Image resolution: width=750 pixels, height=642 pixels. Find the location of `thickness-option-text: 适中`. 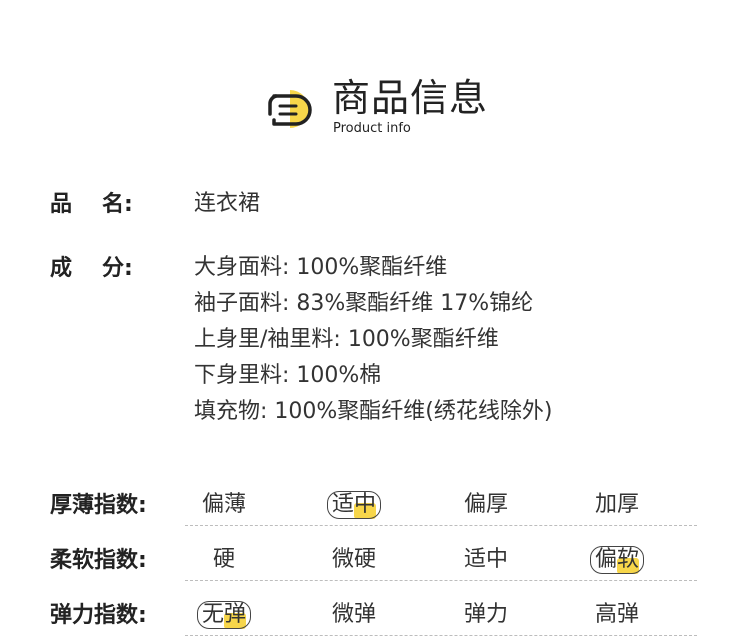

thickness-option-text: 适中 is located at coordinates (353, 505).